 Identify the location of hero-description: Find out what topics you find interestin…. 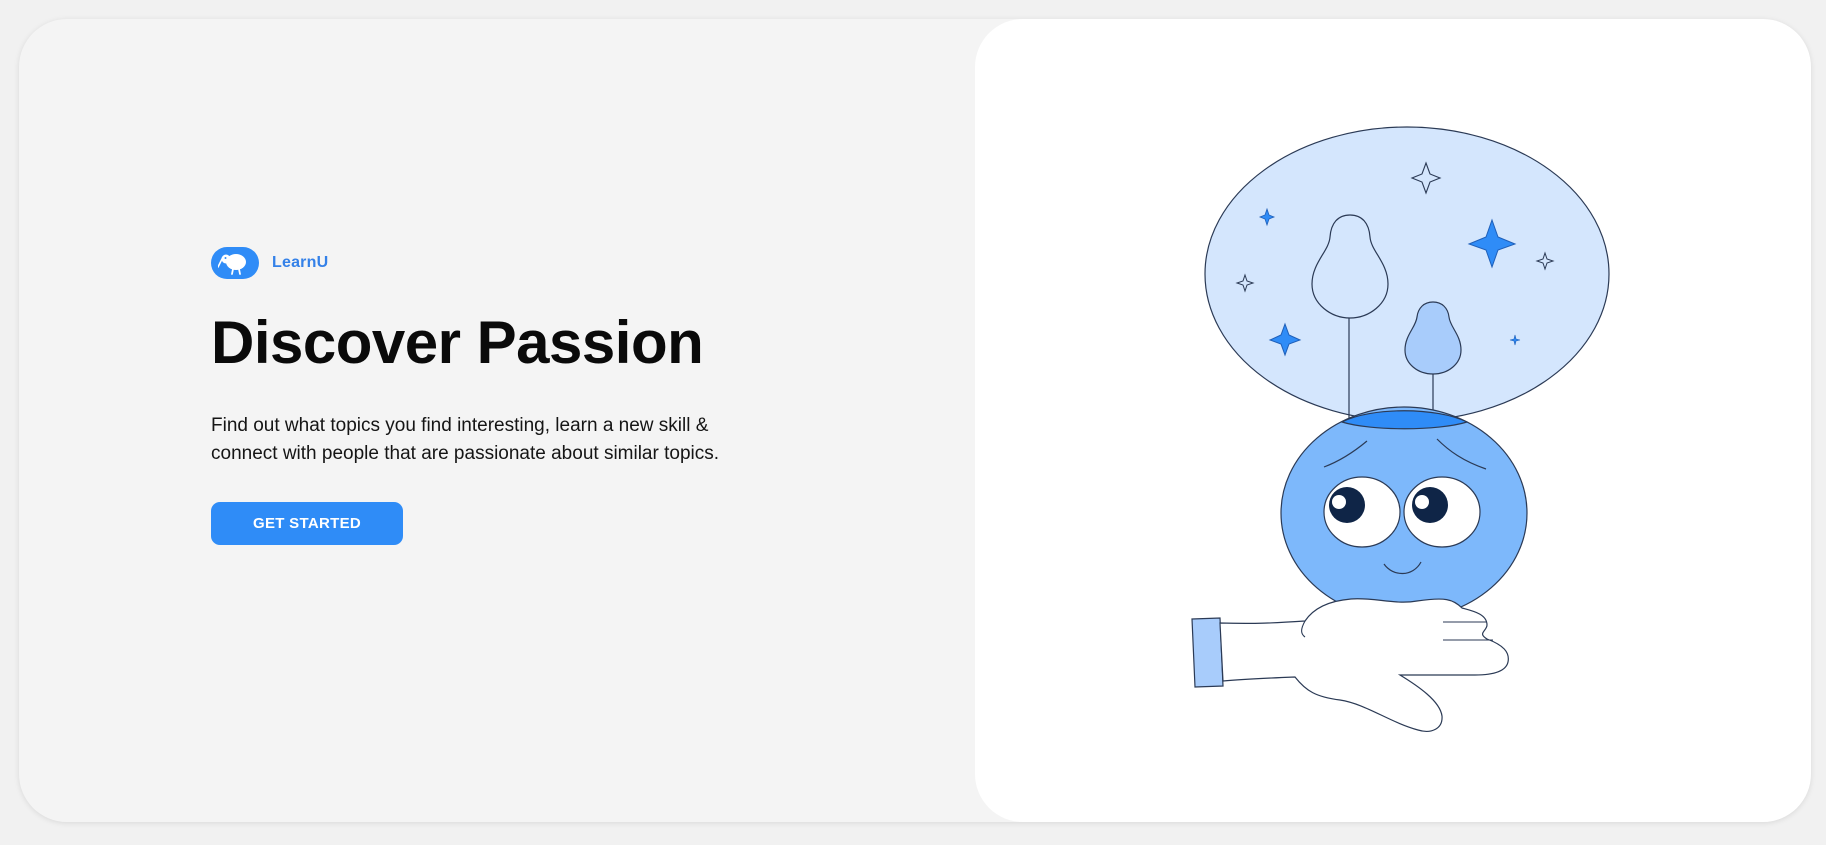
(465, 439).